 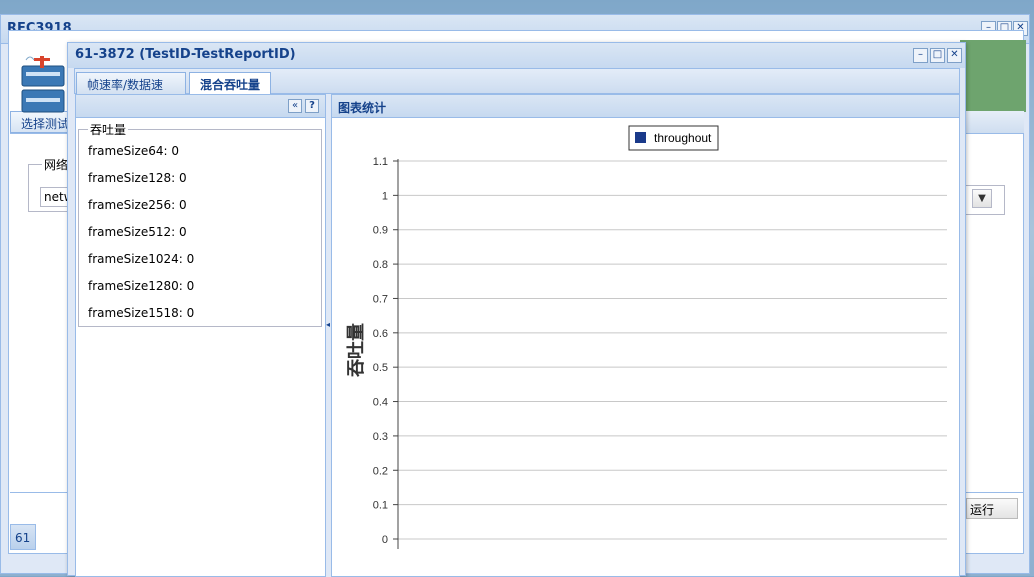 I want to click on legend-label: throughout, so click(x=683, y=138).